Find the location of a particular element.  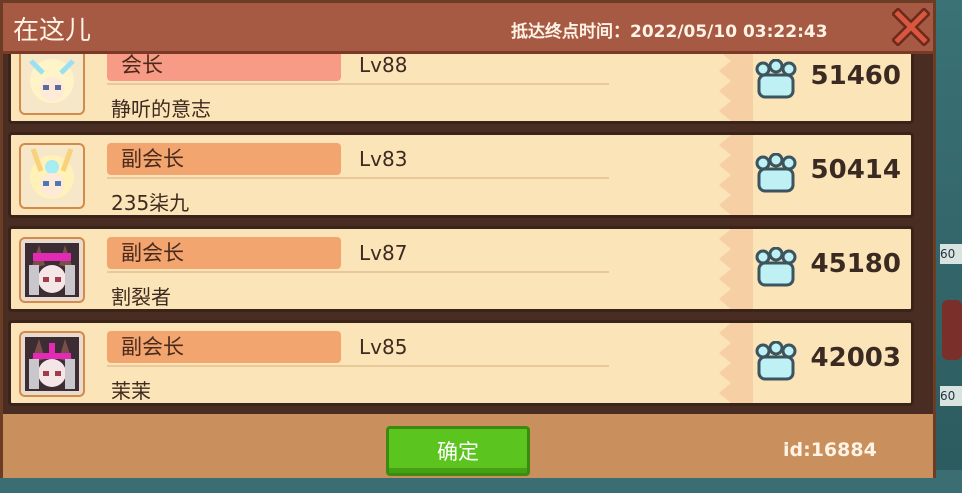

member-level: Lv88 is located at coordinates (383, 65).